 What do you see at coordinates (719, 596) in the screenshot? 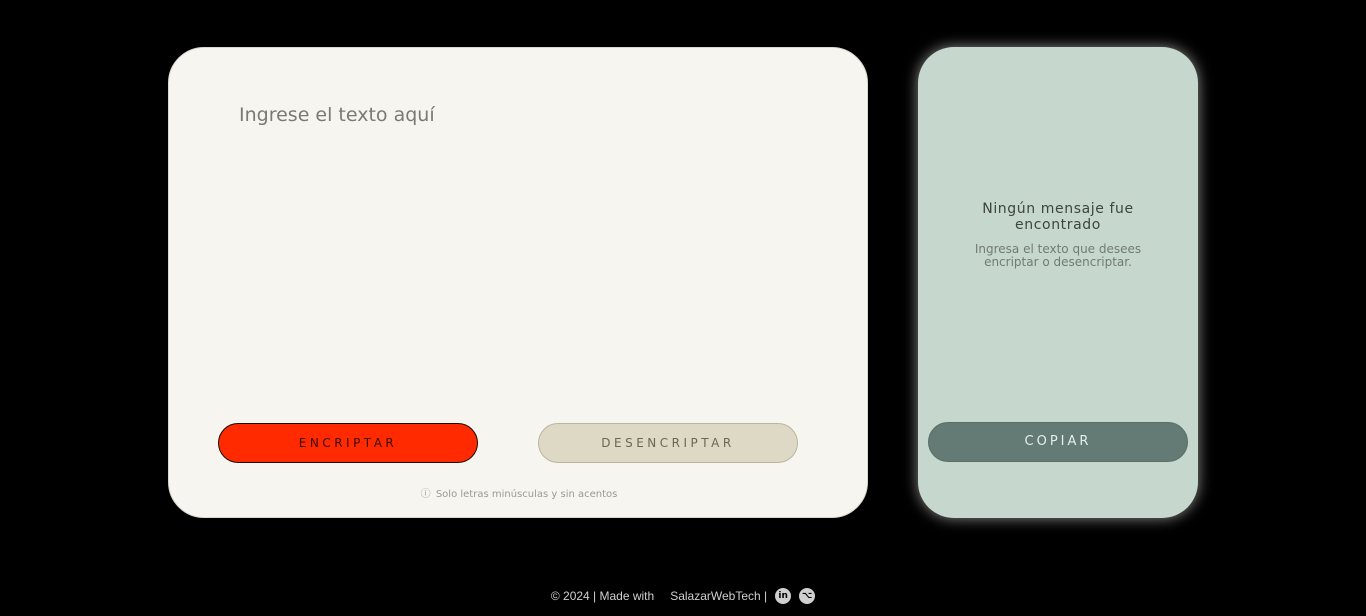
I see `footer-author: SalazarWebTech |` at bounding box center [719, 596].